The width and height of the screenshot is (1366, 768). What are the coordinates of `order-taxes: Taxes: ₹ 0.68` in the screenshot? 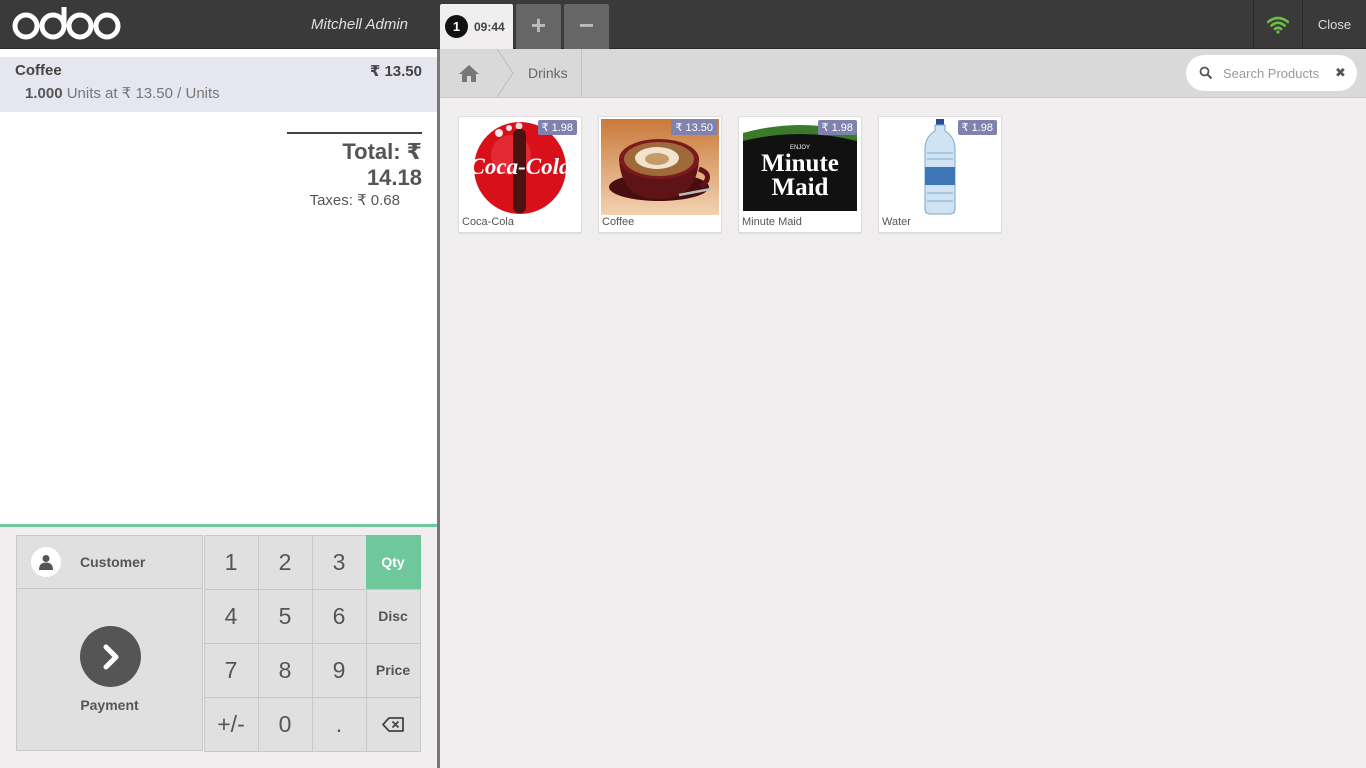 It's located at (354, 200).